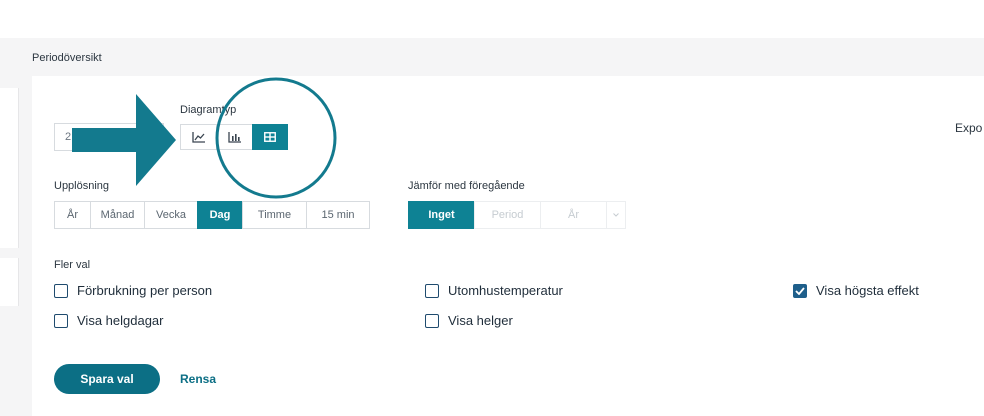 This screenshot has width=984, height=416. Describe the element at coordinates (124, 140) in the screenshot. I see `annotation-arrow-icon` at that location.